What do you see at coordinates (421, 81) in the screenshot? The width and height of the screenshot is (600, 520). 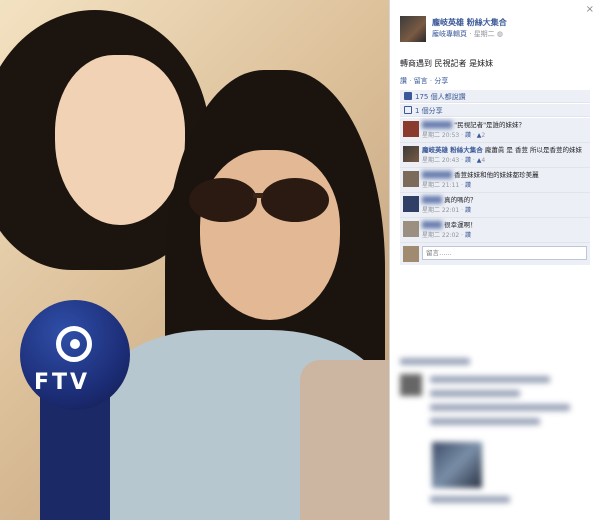 I see `comment-button: 留言` at bounding box center [421, 81].